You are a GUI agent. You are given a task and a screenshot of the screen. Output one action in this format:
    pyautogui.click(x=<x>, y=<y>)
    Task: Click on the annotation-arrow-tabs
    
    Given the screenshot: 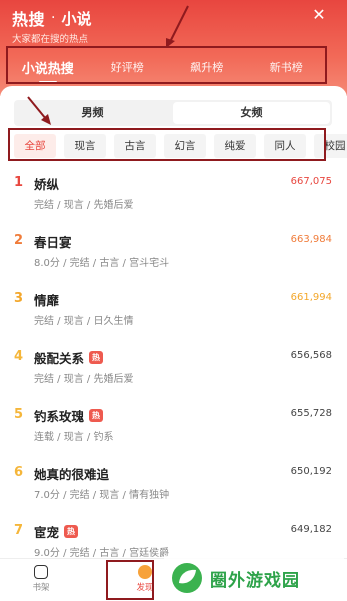 What is the action you would take?
    pyautogui.click(x=179, y=24)
    